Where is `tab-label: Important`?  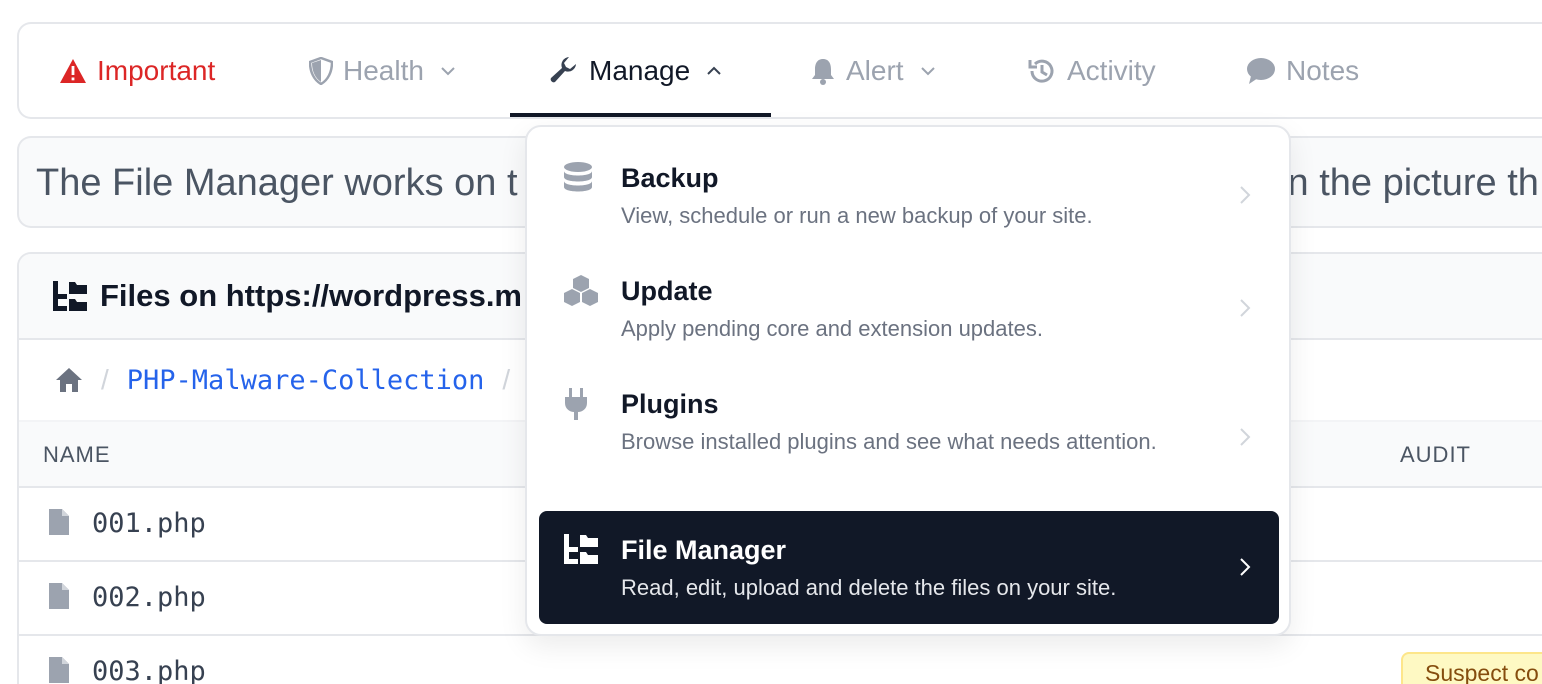
tab-label: Important is located at coordinates (156, 70).